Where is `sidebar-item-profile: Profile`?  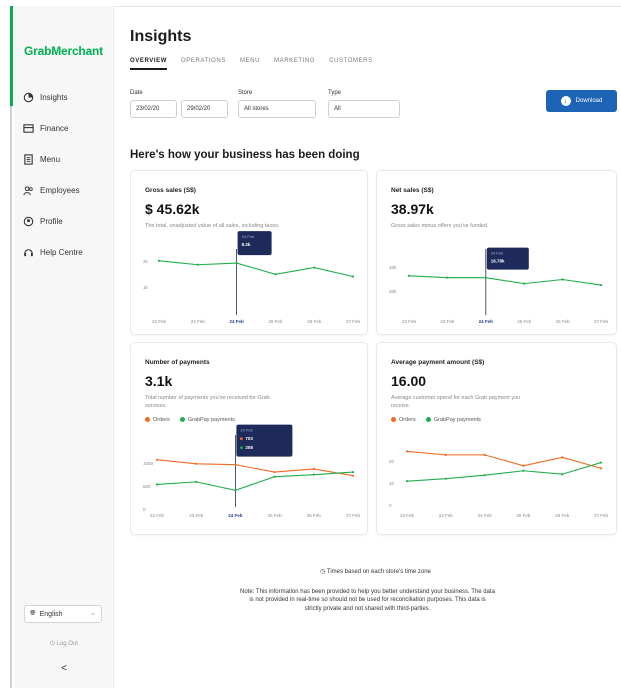
sidebar-item-profile: Profile is located at coordinates (67, 221).